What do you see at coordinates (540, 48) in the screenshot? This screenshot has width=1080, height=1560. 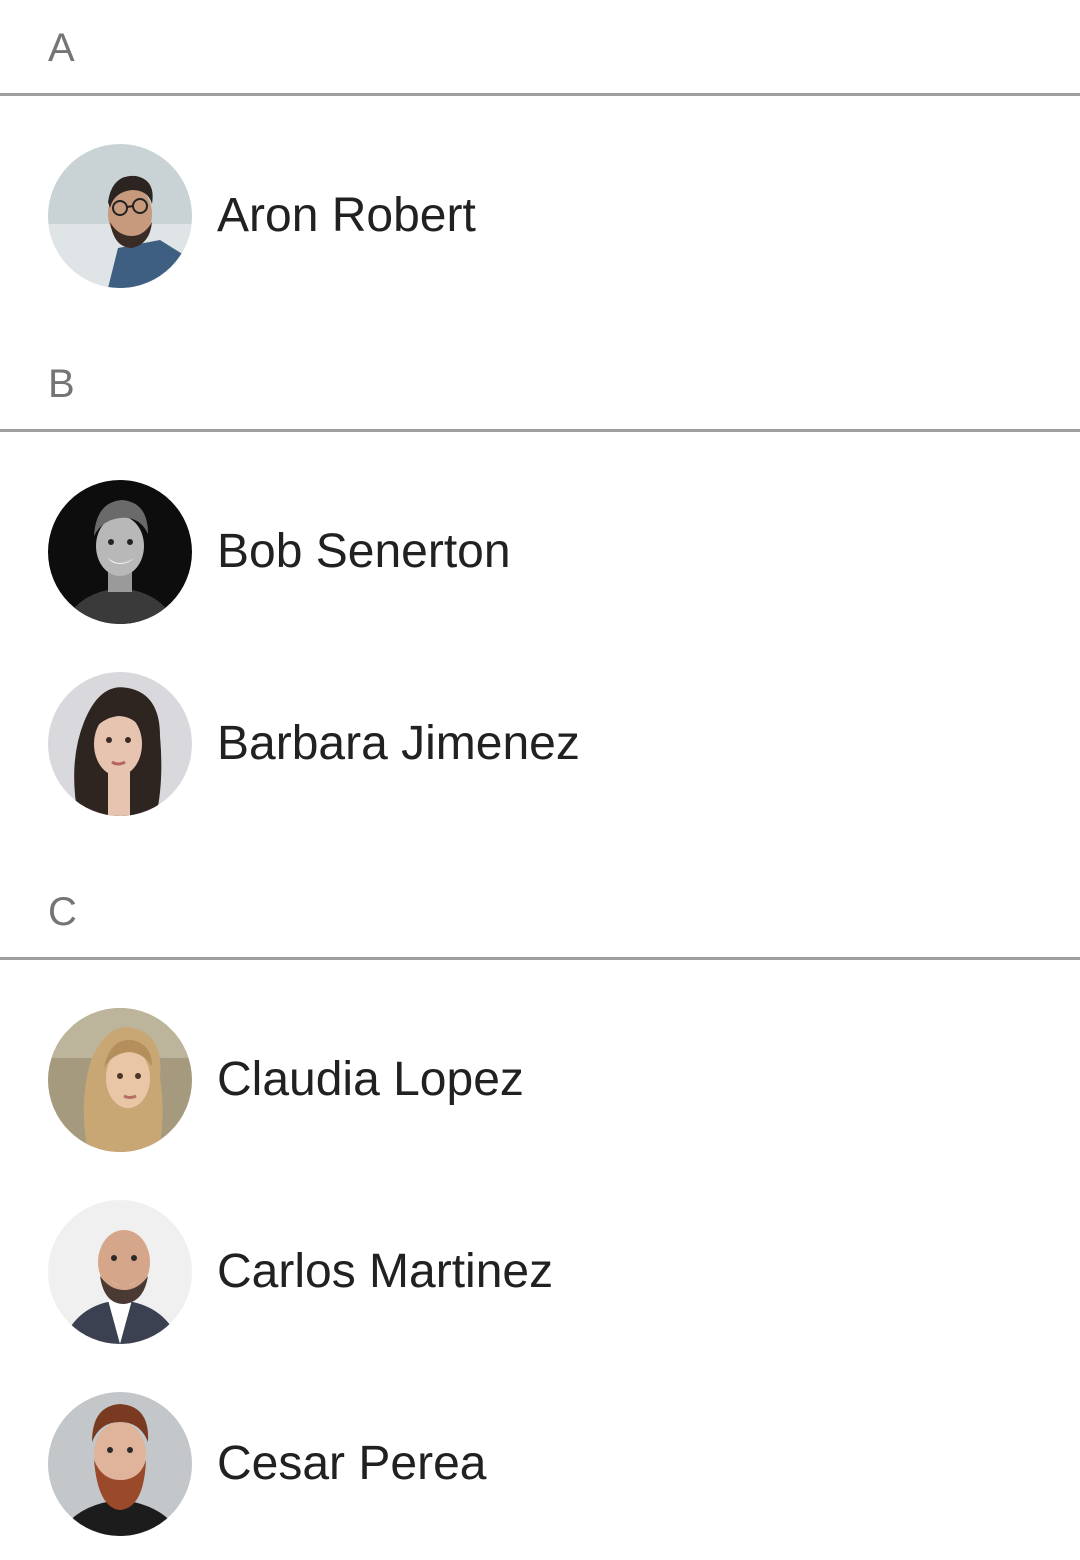 I see `section-header-a: A` at bounding box center [540, 48].